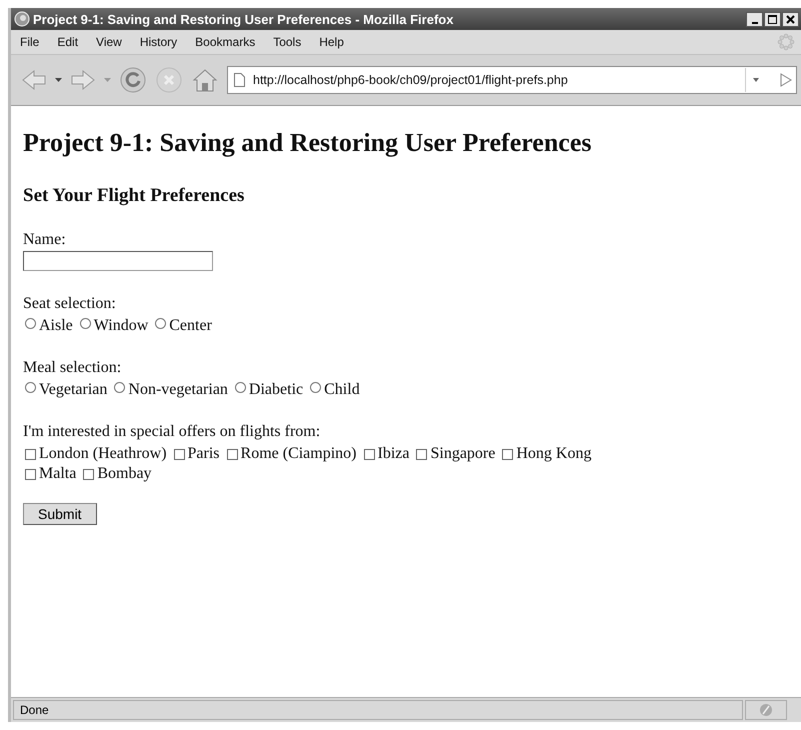 The image size is (801, 730). I want to click on checkbox-label: Malta, so click(57, 474).